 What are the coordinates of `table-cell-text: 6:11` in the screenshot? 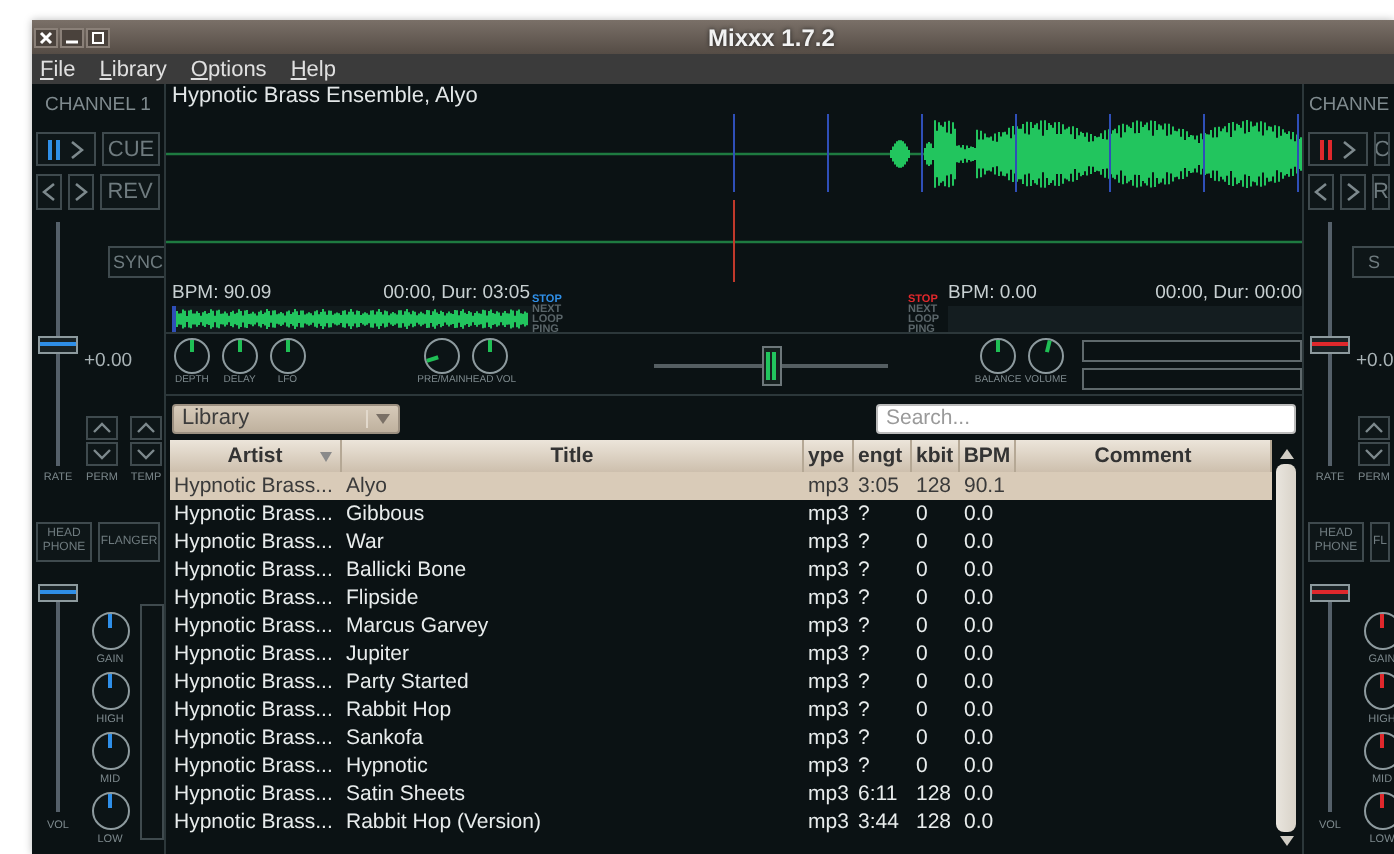 It's located at (878, 794).